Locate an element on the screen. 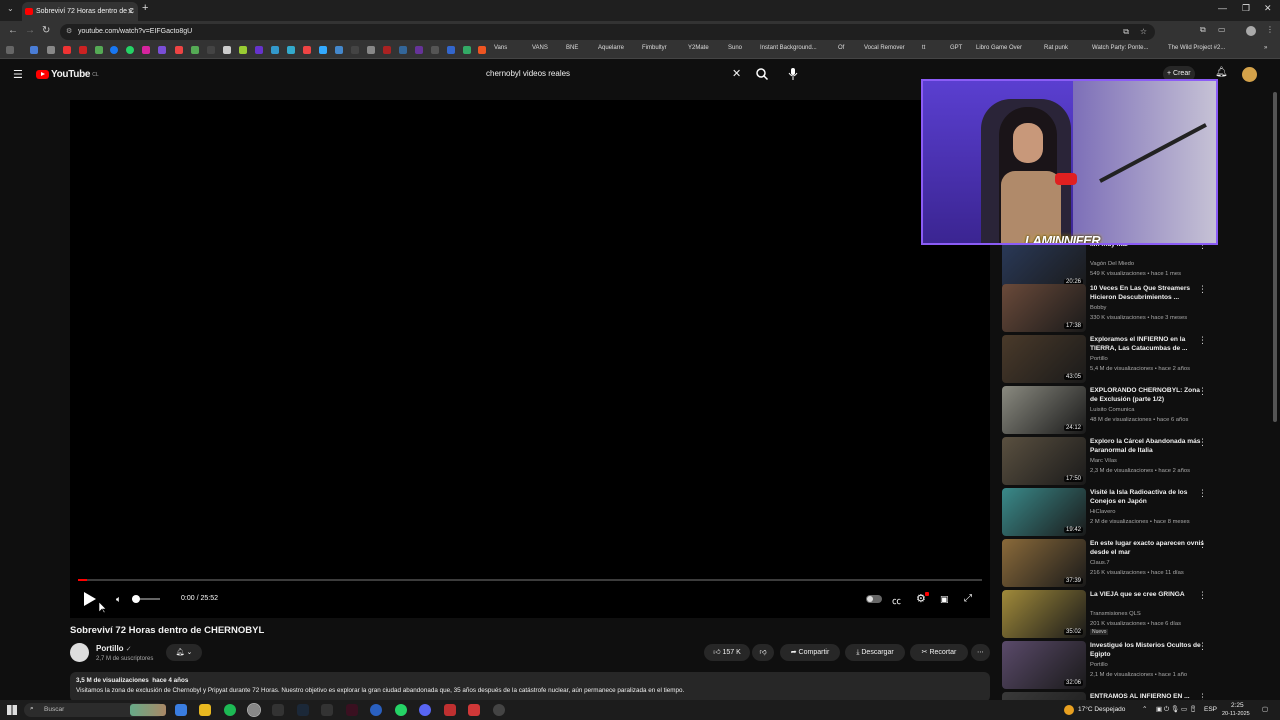 This screenshot has width=1280, height=720. recommendation-channel: HiClavero is located at coordinates (1102, 512).